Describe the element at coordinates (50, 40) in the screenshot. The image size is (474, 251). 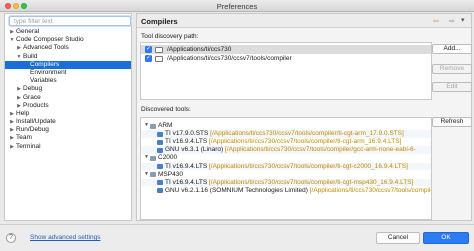
I see `tree-item-label: Code Composer Studio` at that location.